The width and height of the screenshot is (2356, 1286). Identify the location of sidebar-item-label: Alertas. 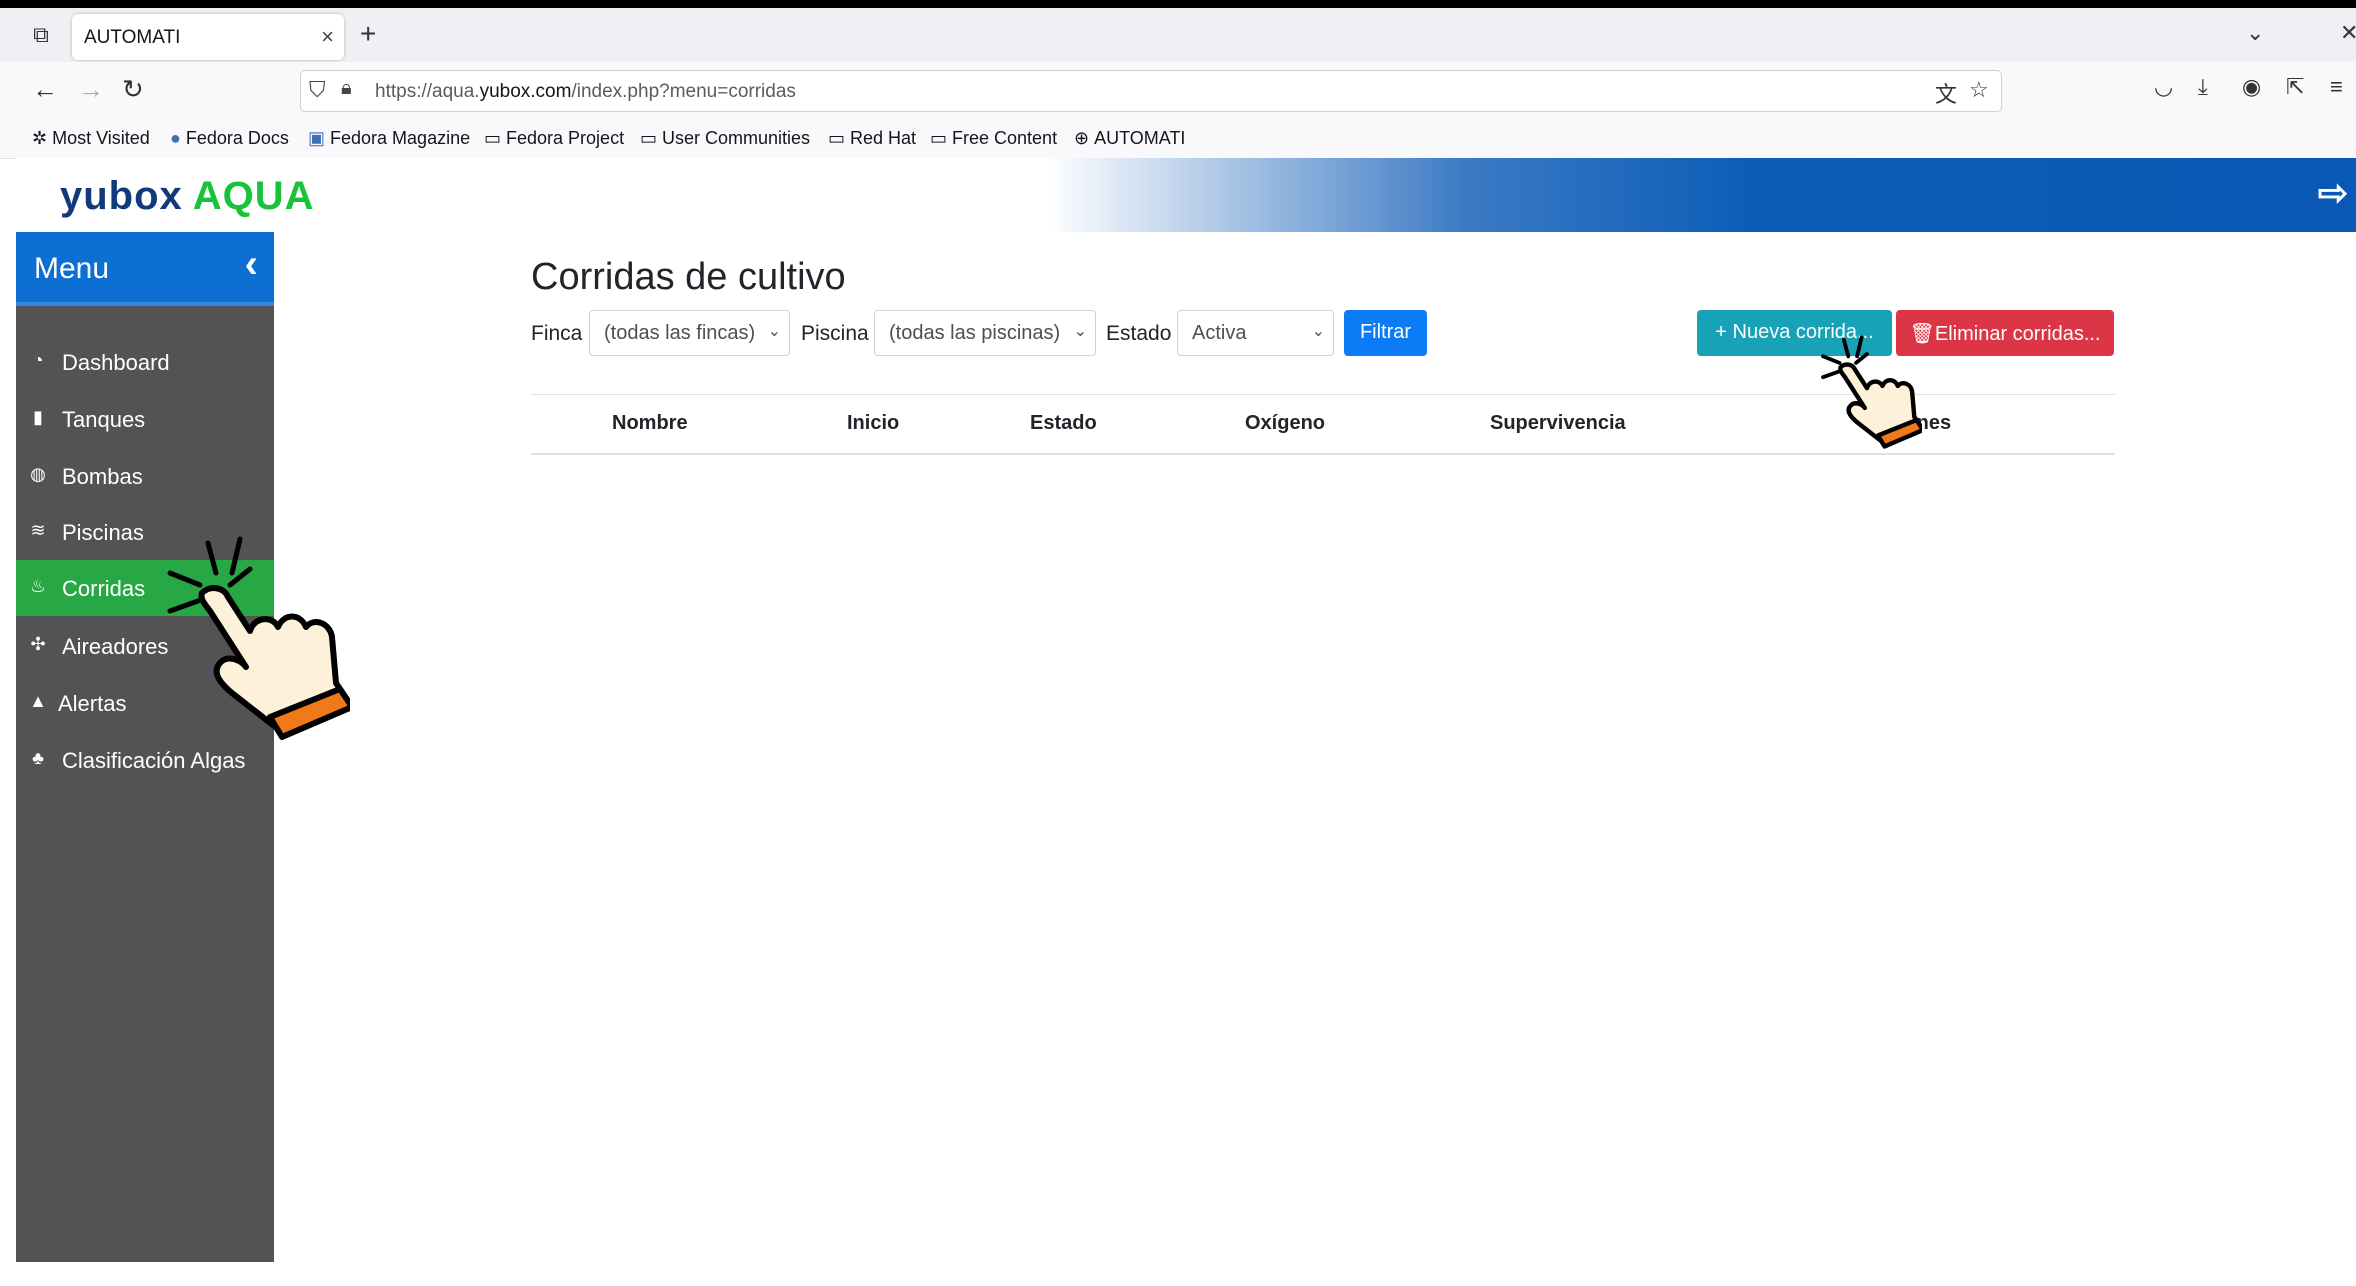
(92, 703).